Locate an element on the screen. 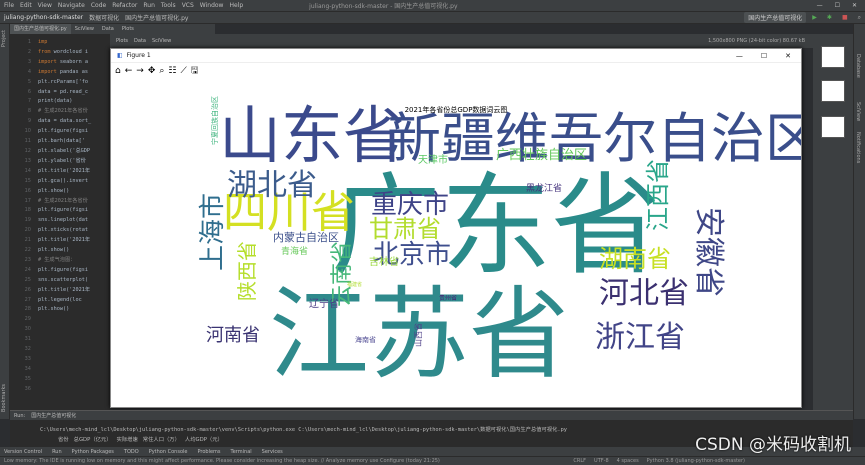 This screenshot has width=865, height=465. stop-icon: ■ is located at coordinates (845, 17).